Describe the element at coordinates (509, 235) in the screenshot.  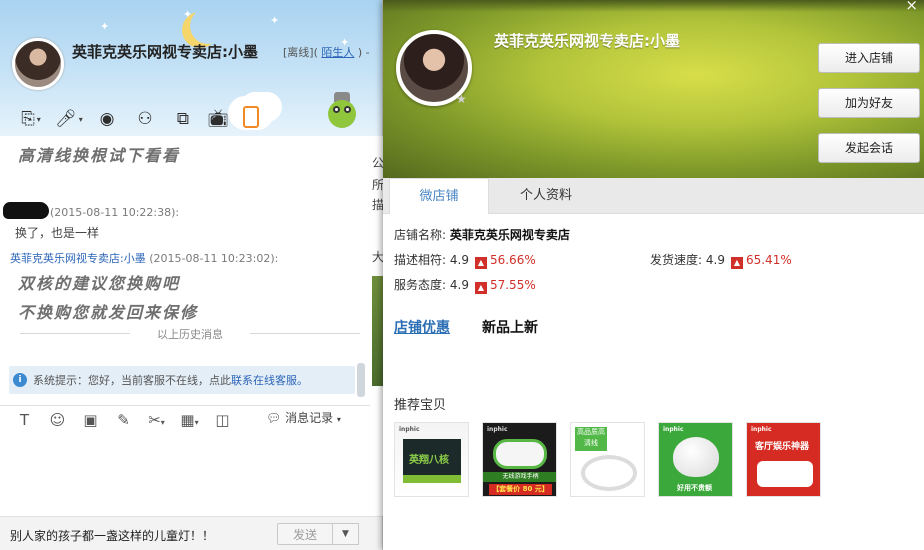
I see `shop-name: 英菲克英乐网视专卖店` at that location.